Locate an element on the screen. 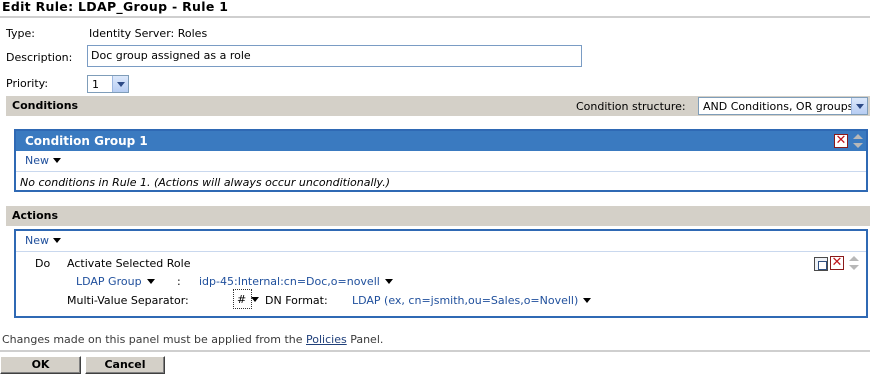 This screenshot has height=376, width=870. actions-section-header: Actions is located at coordinates (438, 216).